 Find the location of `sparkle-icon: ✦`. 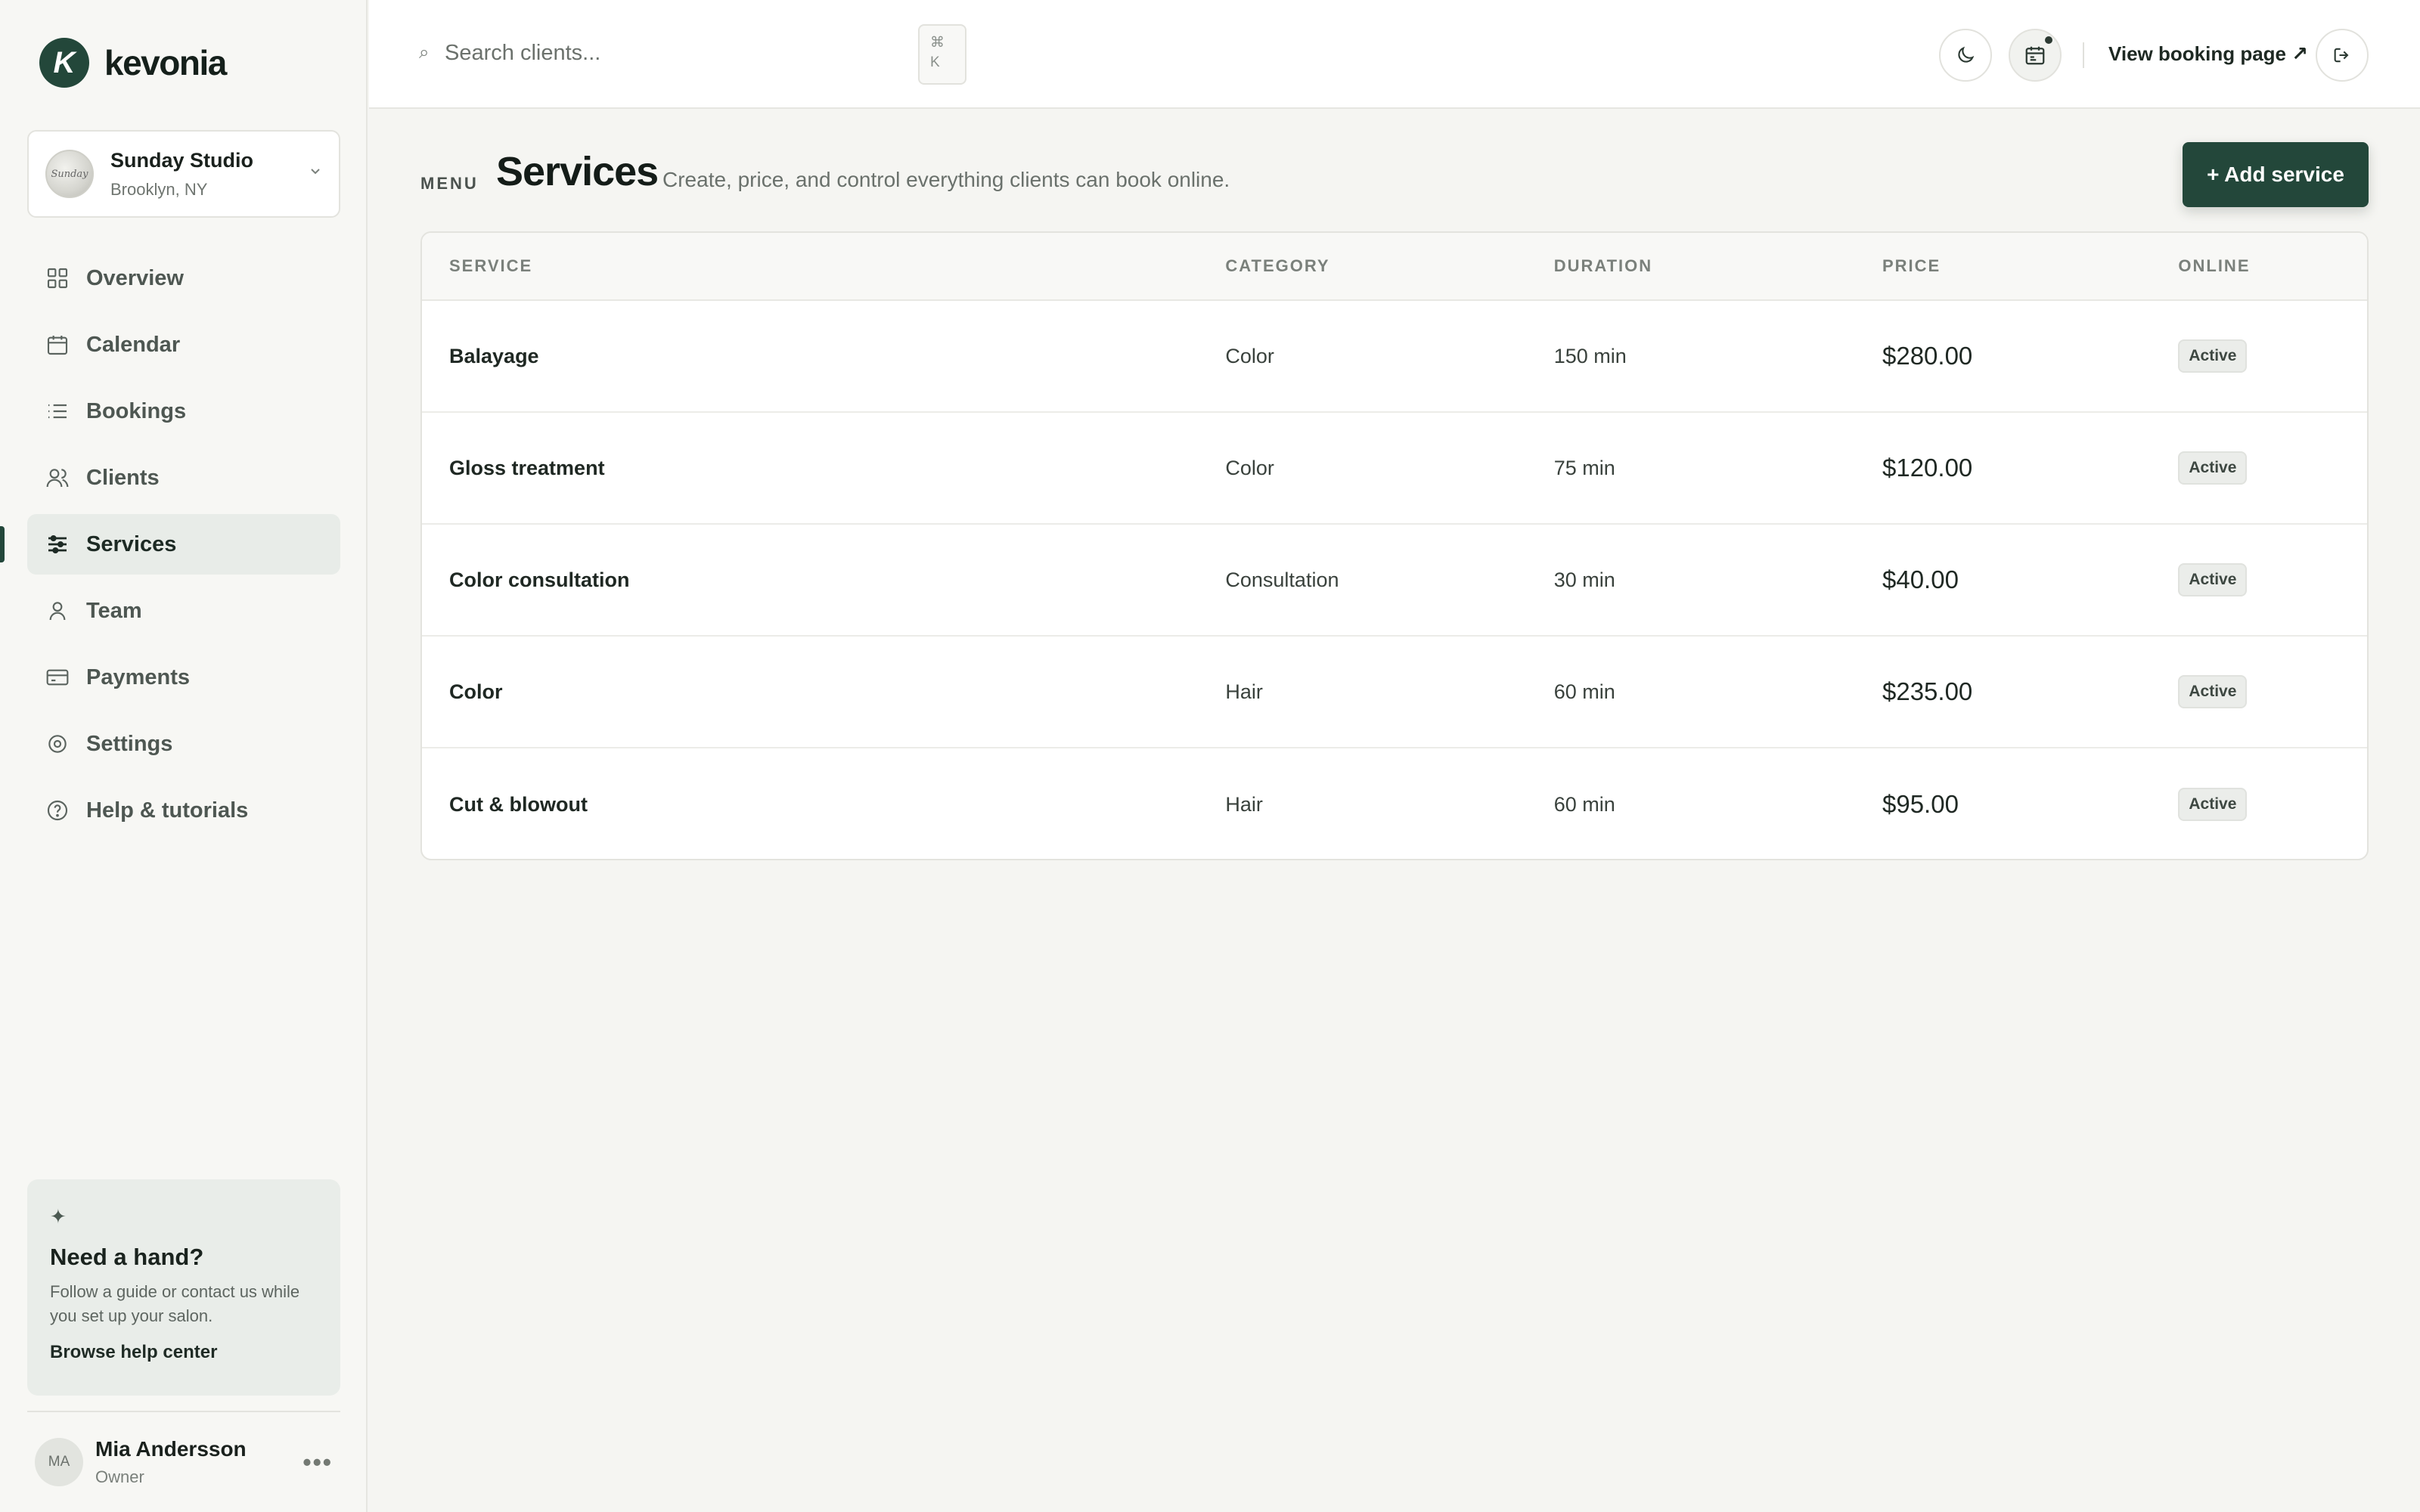

sparkle-icon: ✦ is located at coordinates (59, 1216).